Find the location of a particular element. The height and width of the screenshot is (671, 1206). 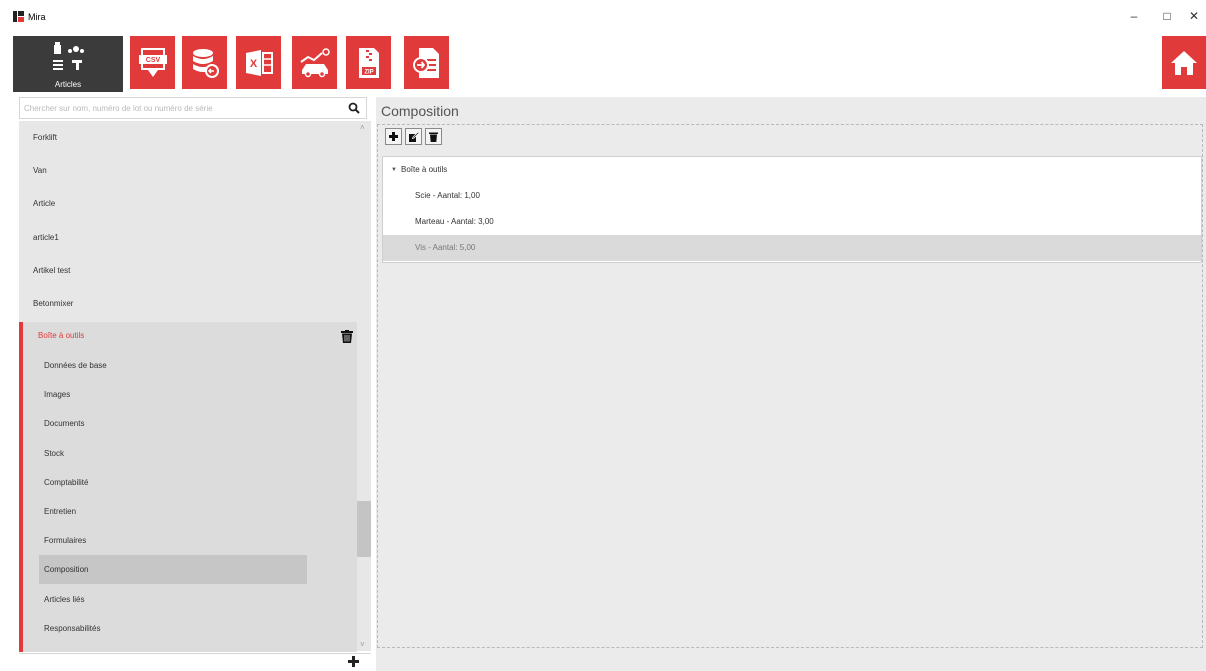

car-chart-icon is located at coordinates (314, 62).